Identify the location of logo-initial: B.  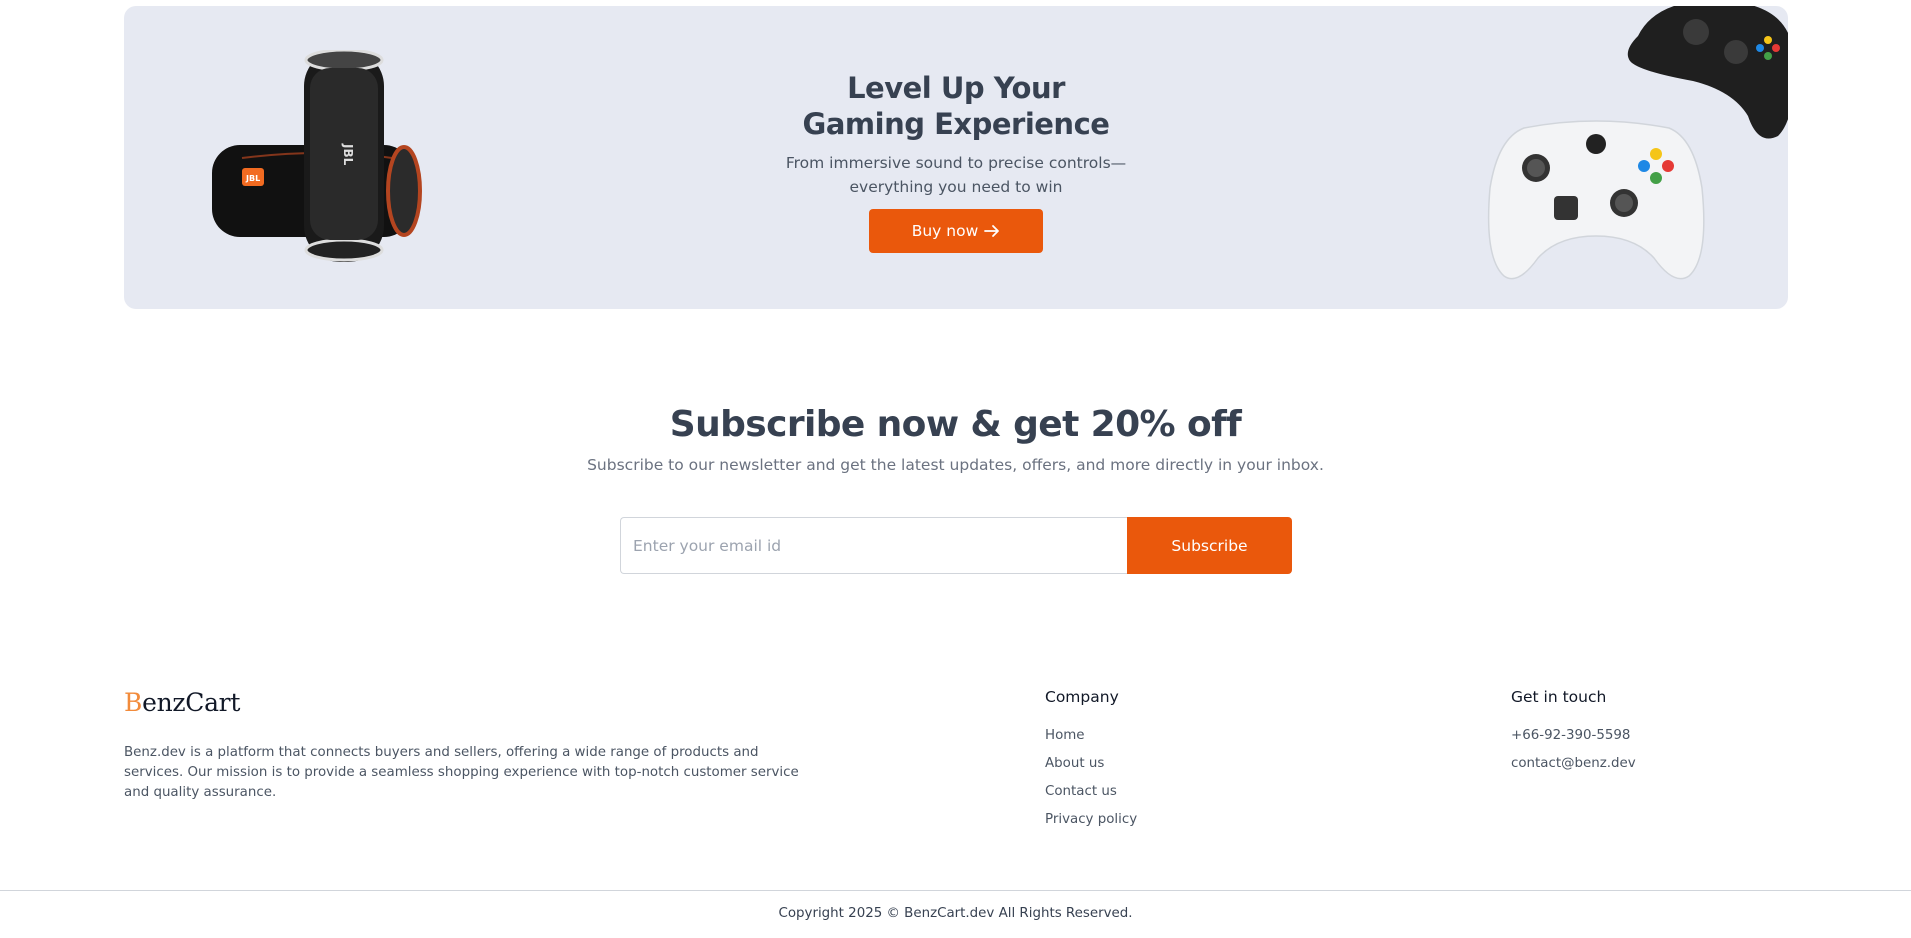
(133, 702).